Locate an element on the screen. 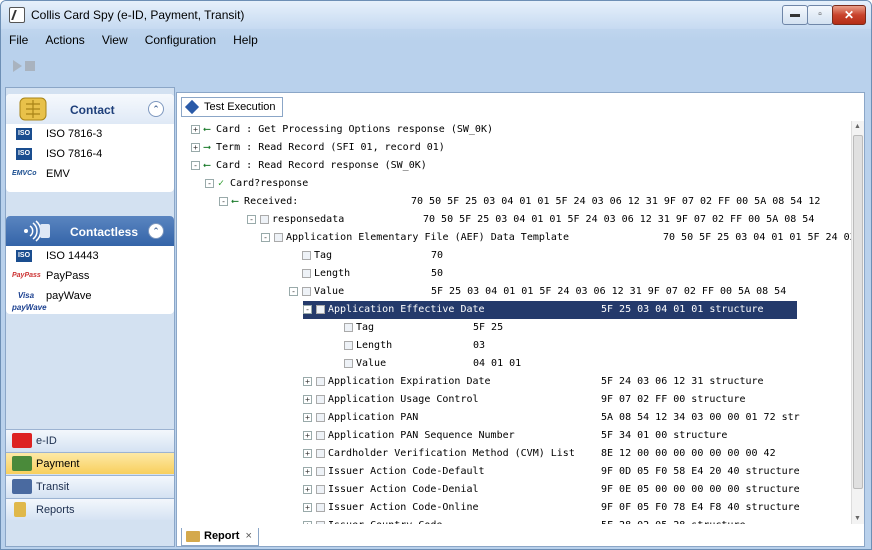  iso-icon: ISO is located at coordinates (24, 134).